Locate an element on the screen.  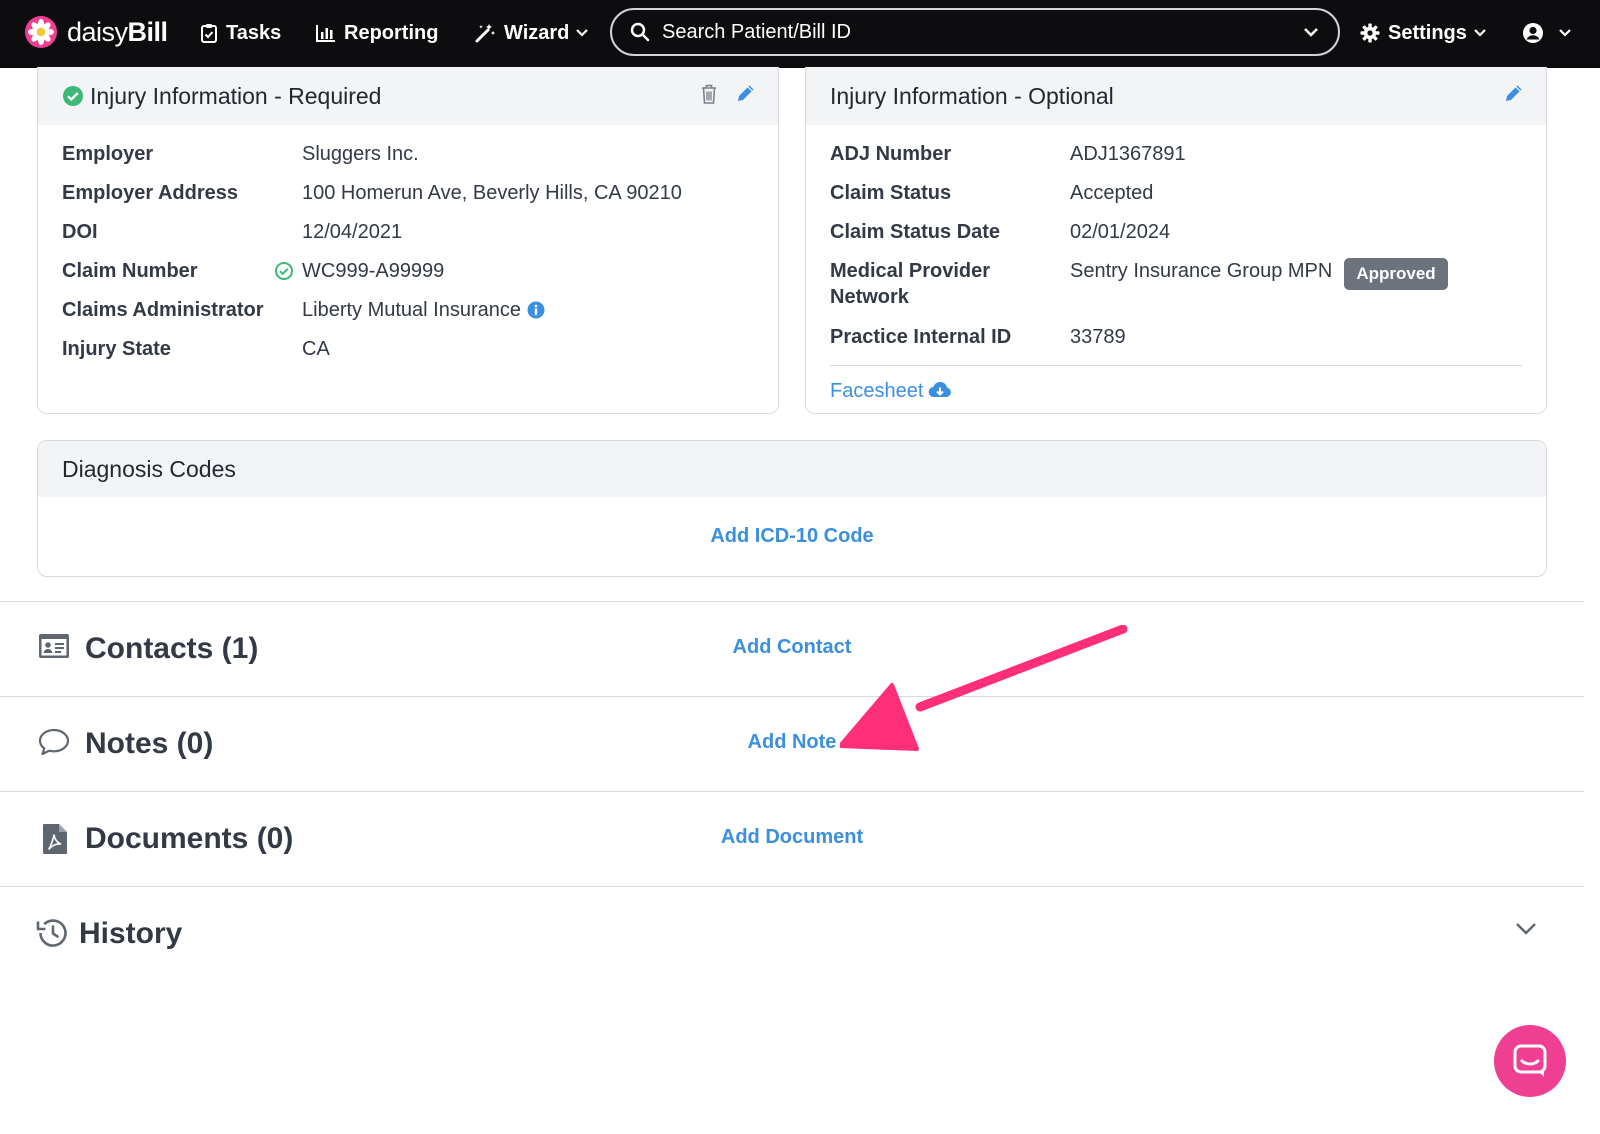
bar-chart-icon is located at coordinates (325, 33).